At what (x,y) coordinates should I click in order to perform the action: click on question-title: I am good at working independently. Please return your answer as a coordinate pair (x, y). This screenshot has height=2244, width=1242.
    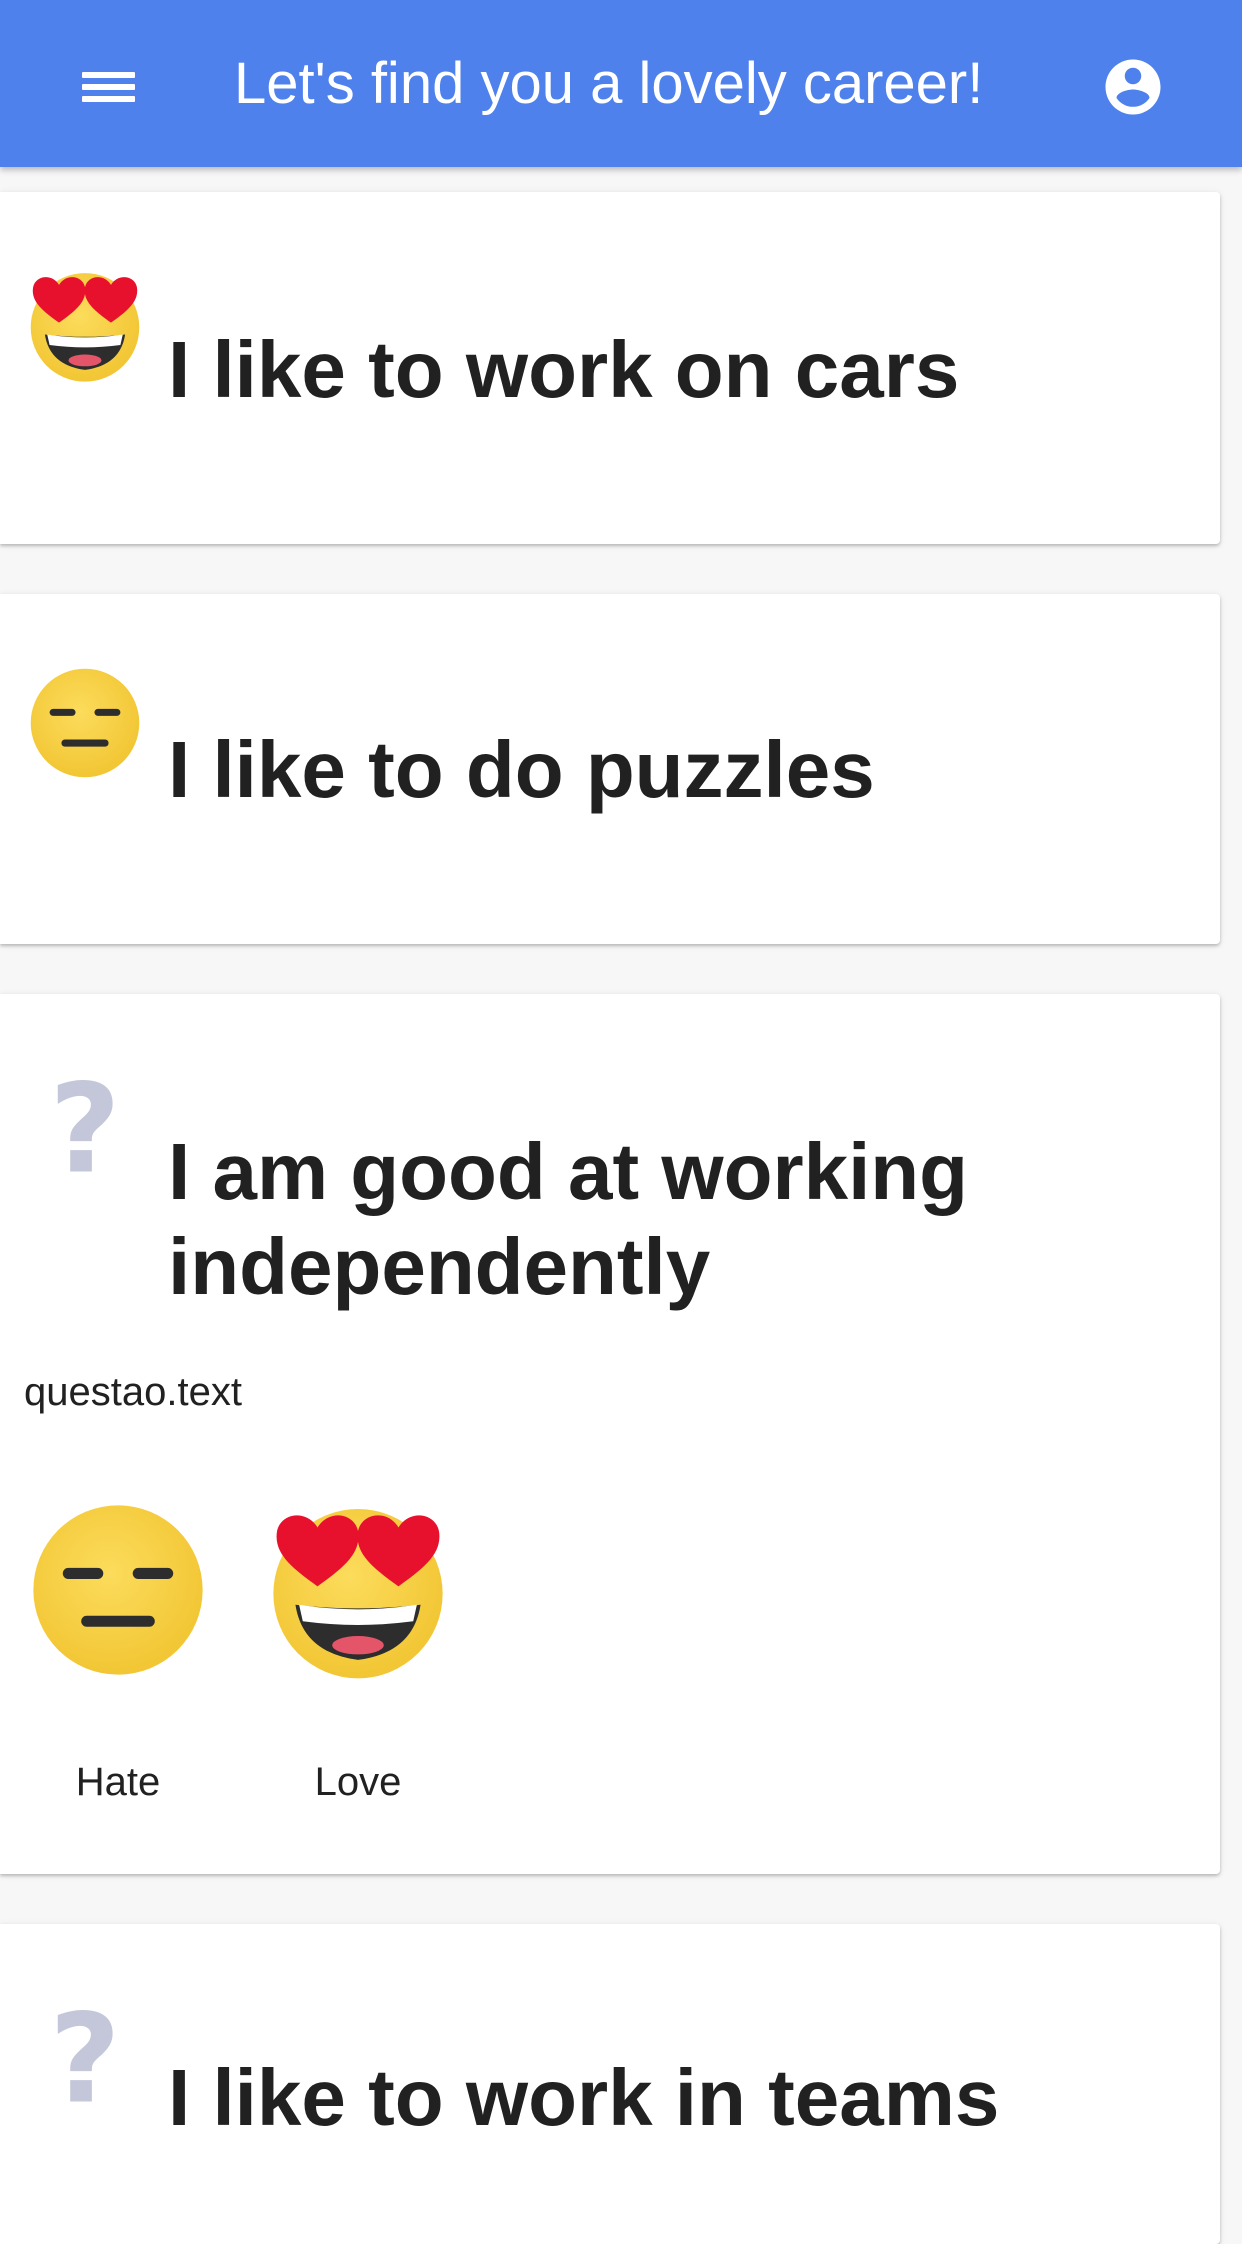
    Looking at the image, I should click on (568, 1219).